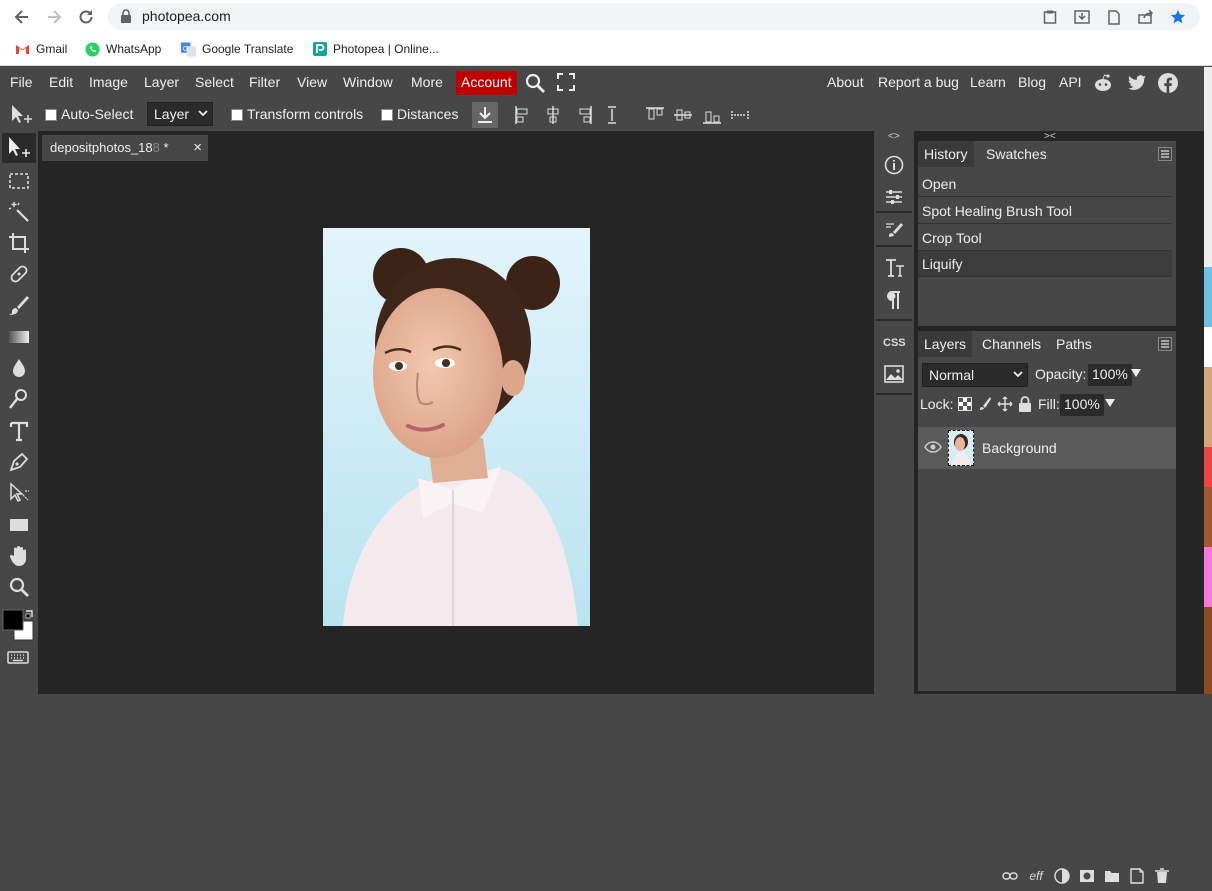 This screenshot has height=891, width=1212. What do you see at coordinates (1045, 264) in the screenshot?
I see `history-item: Liquify` at bounding box center [1045, 264].